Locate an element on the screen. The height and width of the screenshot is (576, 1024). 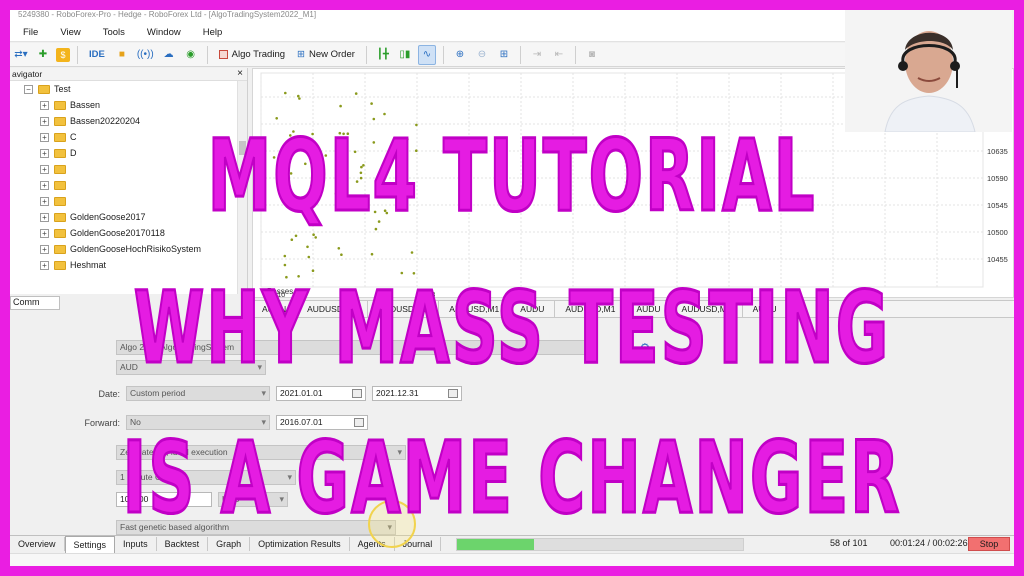
tree-item: + D is located at coordinates (128, 153).